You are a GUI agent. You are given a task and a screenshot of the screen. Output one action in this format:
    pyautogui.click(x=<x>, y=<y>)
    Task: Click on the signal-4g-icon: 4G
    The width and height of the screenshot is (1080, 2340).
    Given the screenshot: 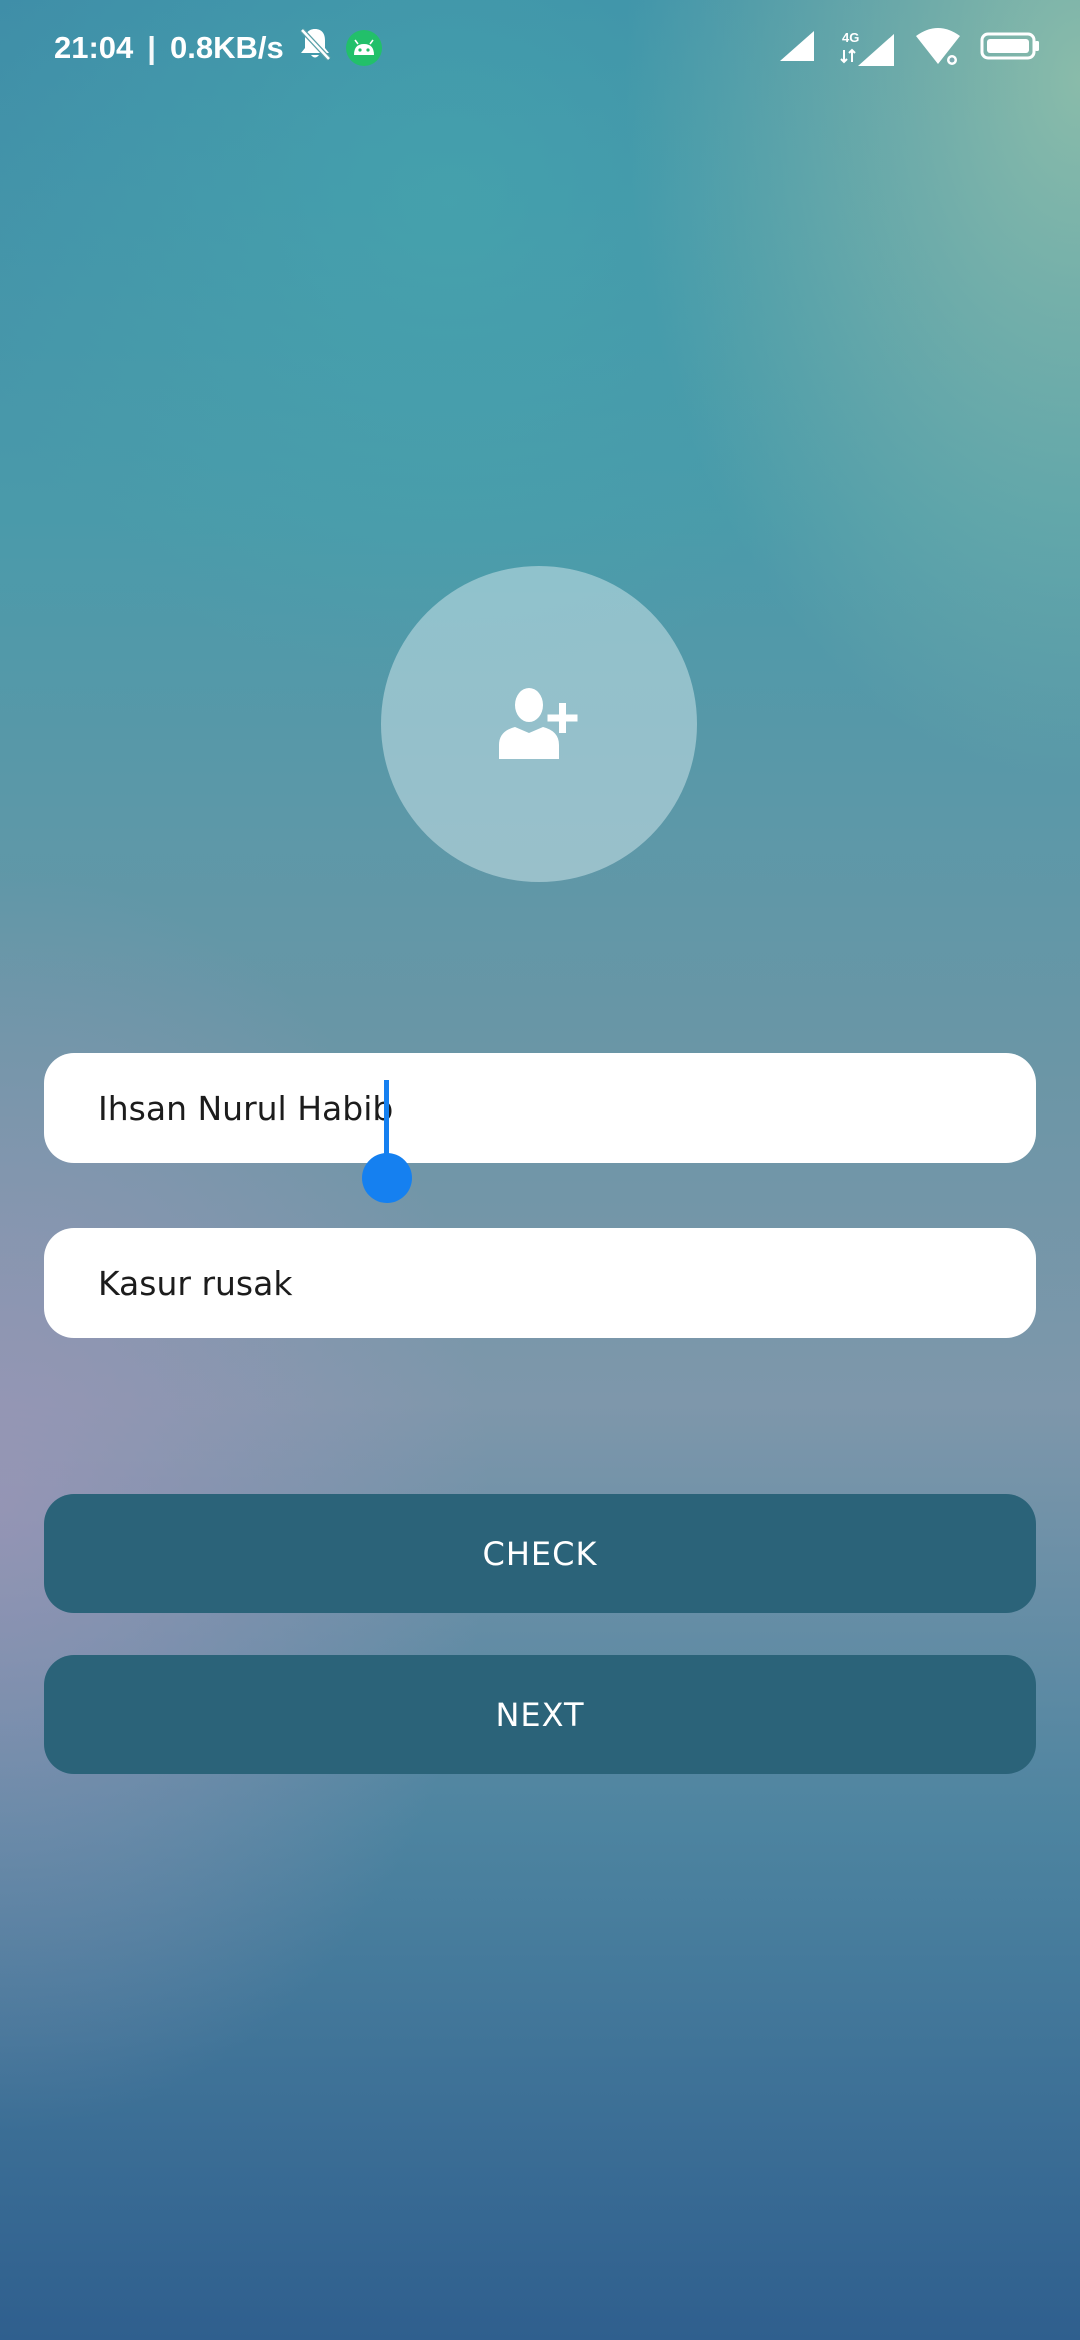 What is the action you would take?
    pyautogui.click(x=865, y=48)
    